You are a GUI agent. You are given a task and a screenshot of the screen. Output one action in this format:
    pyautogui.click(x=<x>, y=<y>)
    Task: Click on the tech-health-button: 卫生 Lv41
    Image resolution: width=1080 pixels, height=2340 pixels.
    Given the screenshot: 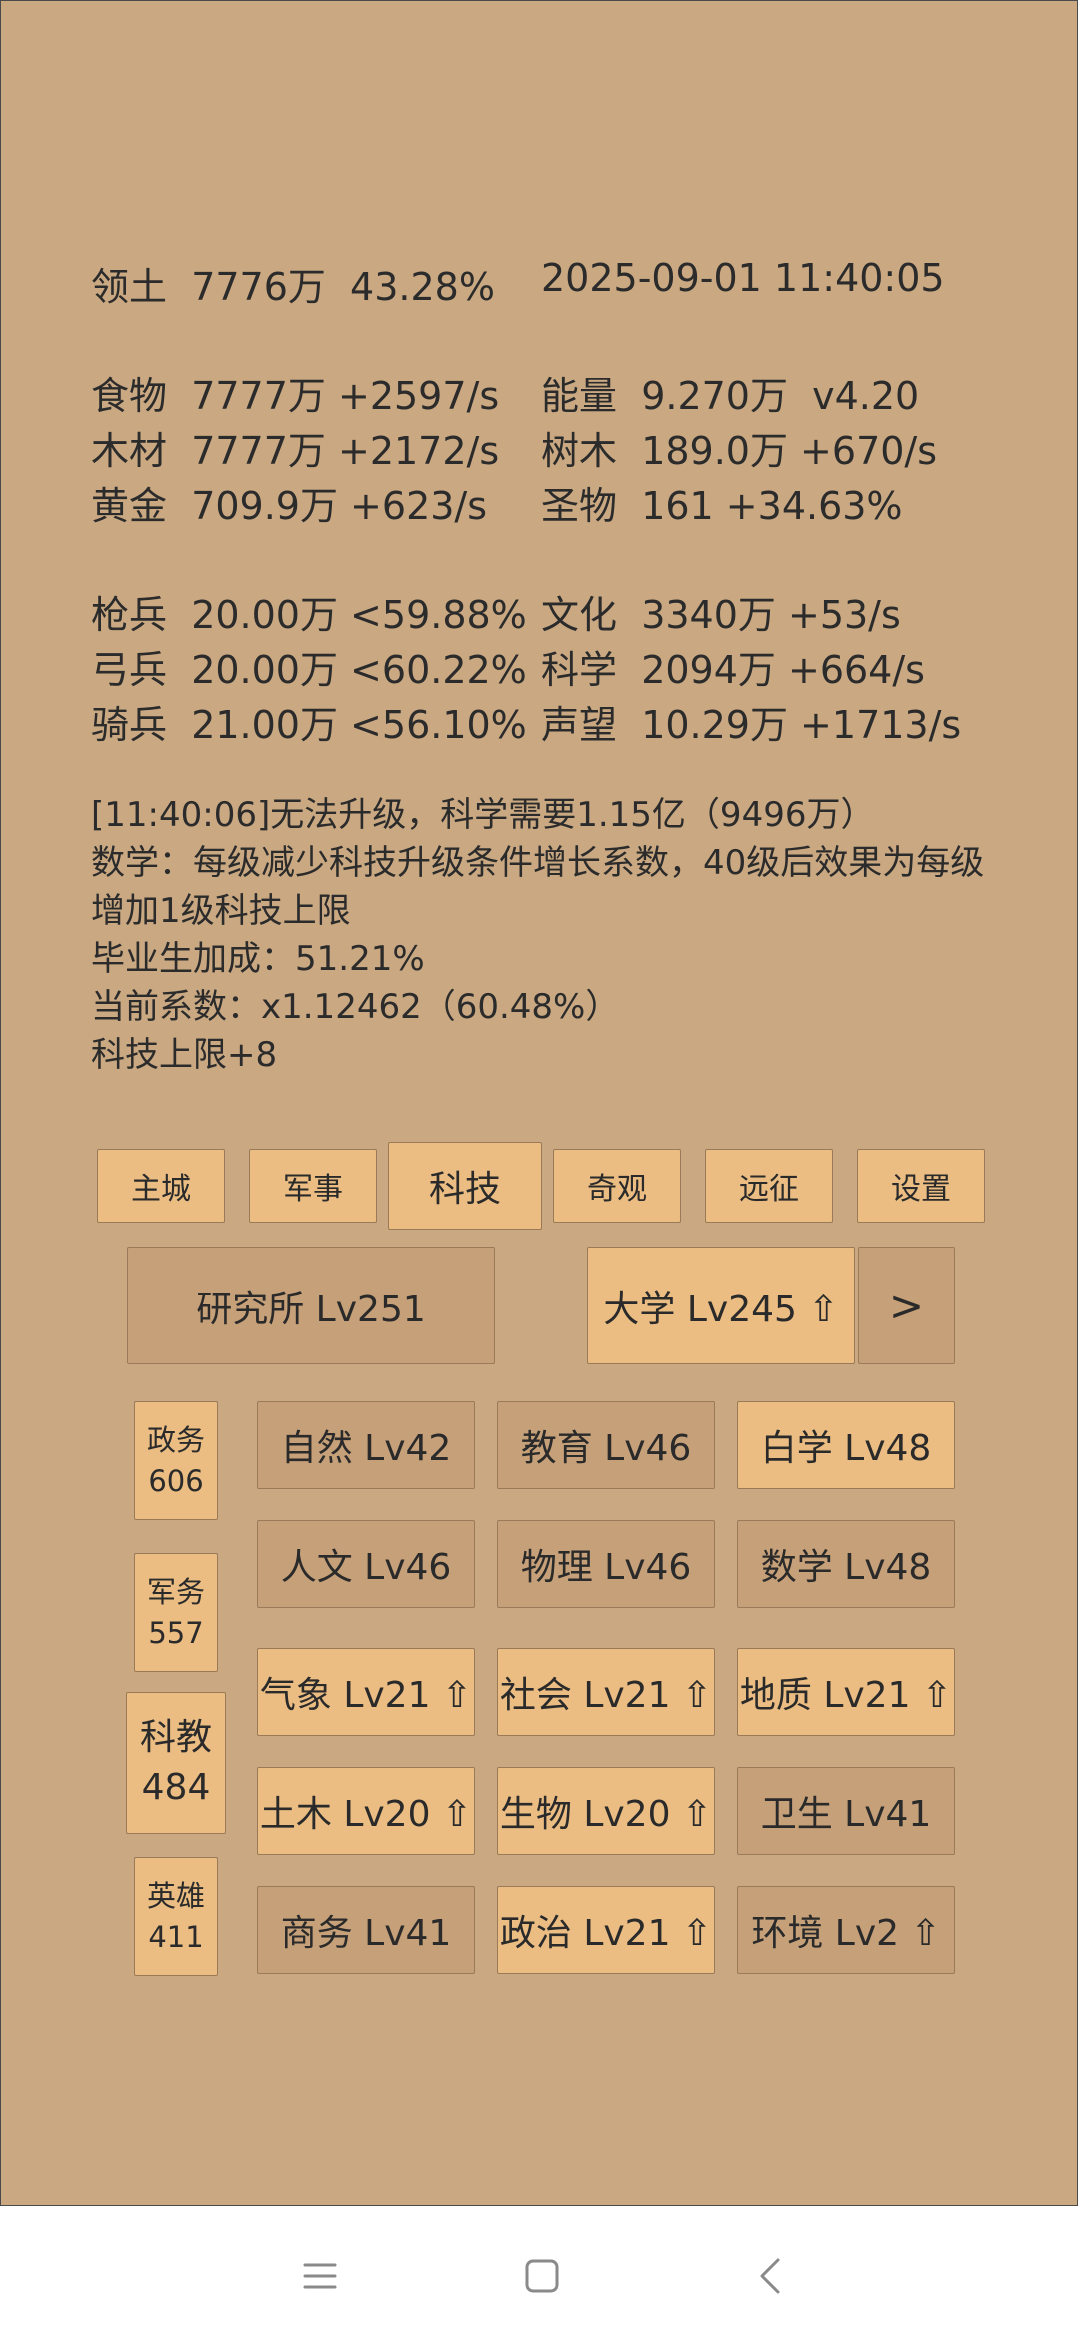 What is the action you would take?
    pyautogui.click(x=846, y=1811)
    